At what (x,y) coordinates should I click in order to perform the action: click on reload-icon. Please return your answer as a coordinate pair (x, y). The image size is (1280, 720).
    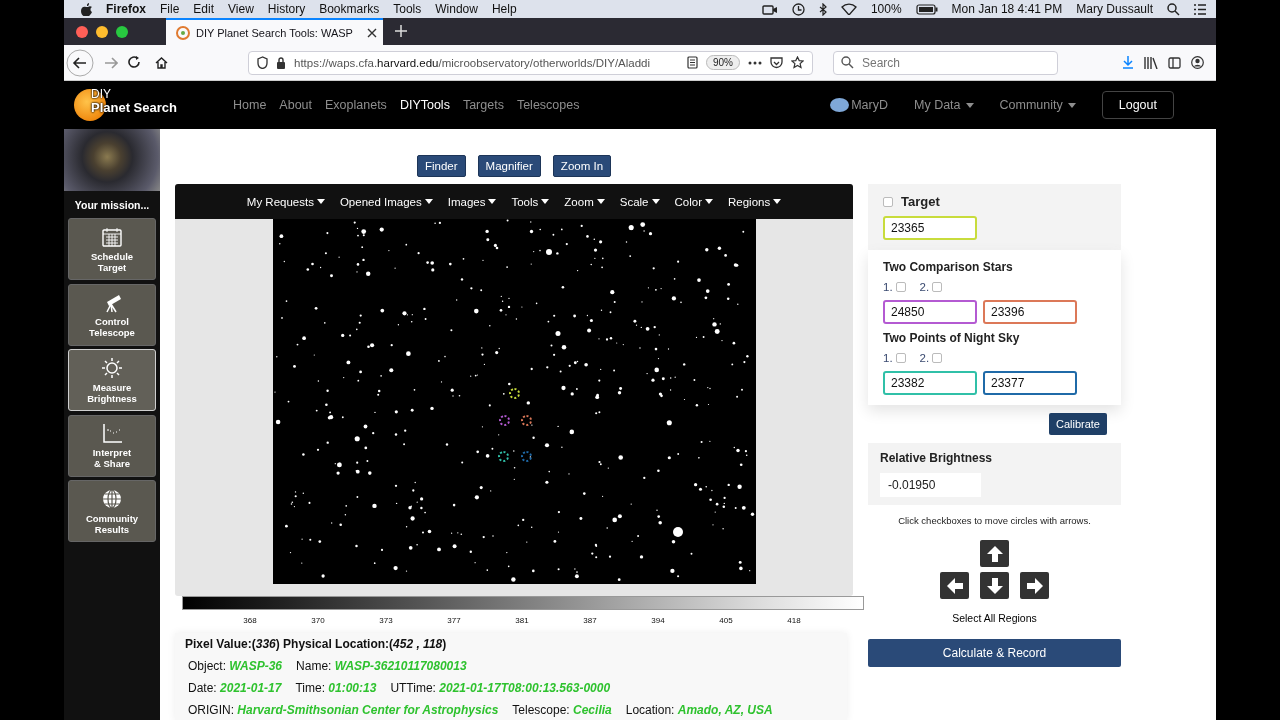
    Looking at the image, I should click on (134, 62).